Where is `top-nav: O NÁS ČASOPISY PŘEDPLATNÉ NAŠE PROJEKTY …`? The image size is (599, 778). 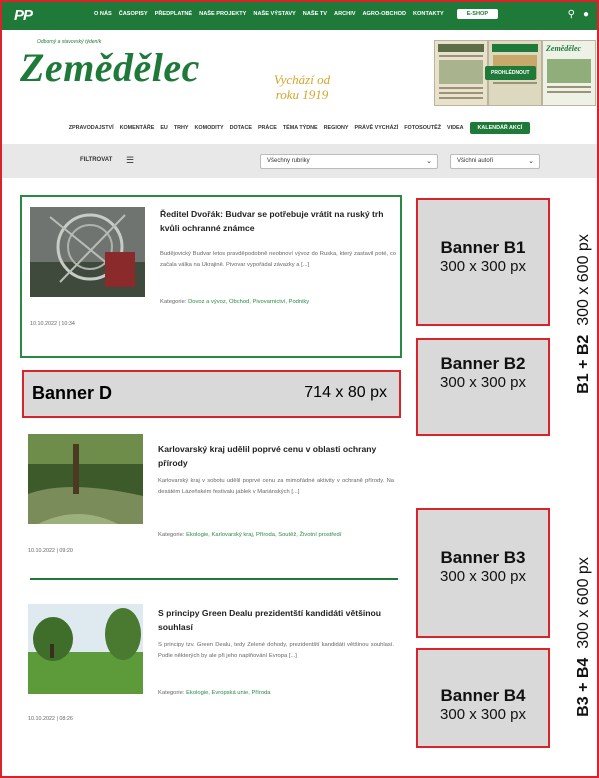
top-nav: O NÁS ČASOPISY PŘEDPLATNÉ NAŠE PROJEKTY … is located at coordinates (296, 14).